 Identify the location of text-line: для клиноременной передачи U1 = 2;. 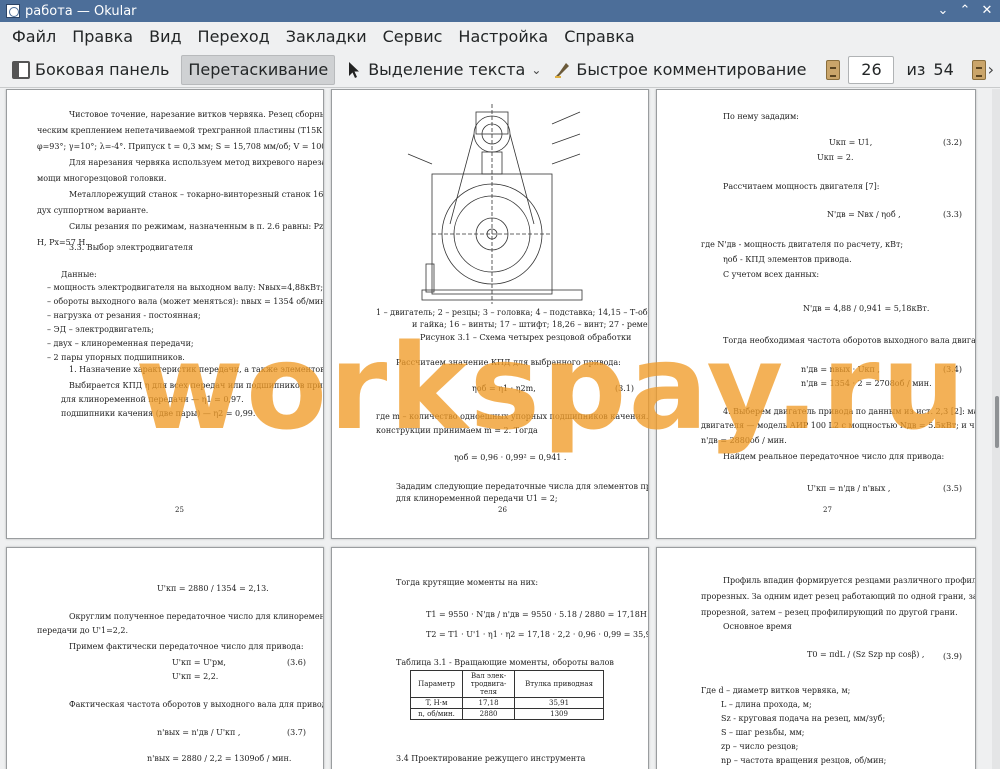
(477, 498).